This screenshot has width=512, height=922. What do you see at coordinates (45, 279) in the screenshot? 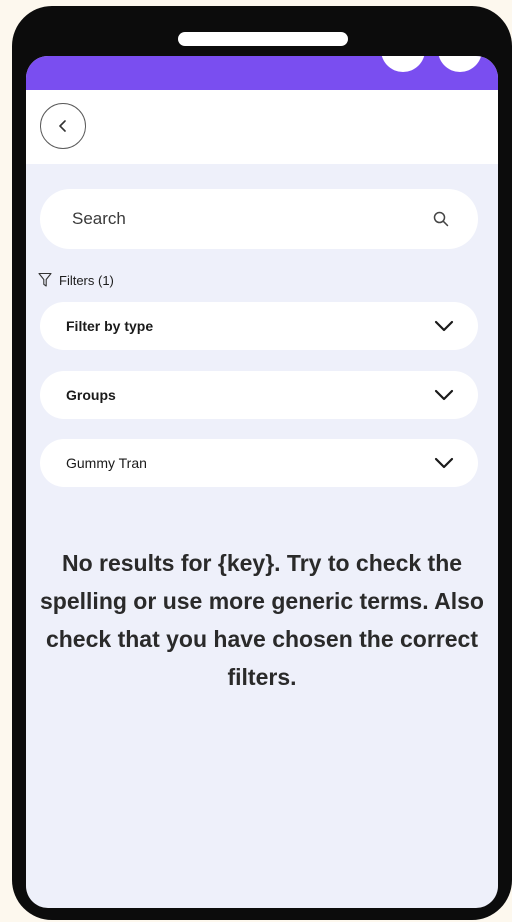
I see `filter-icon` at bounding box center [45, 279].